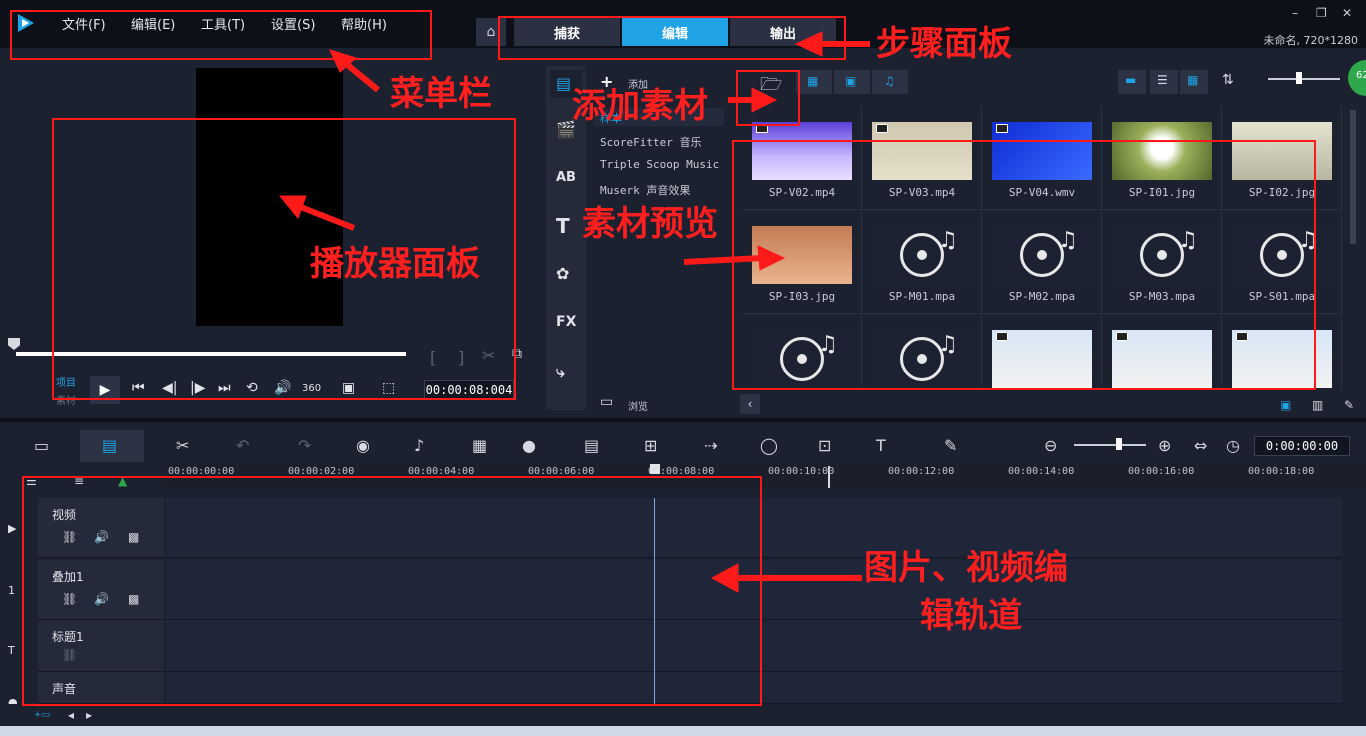  I want to click on annotation-preview: 素材预览, so click(650, 224).